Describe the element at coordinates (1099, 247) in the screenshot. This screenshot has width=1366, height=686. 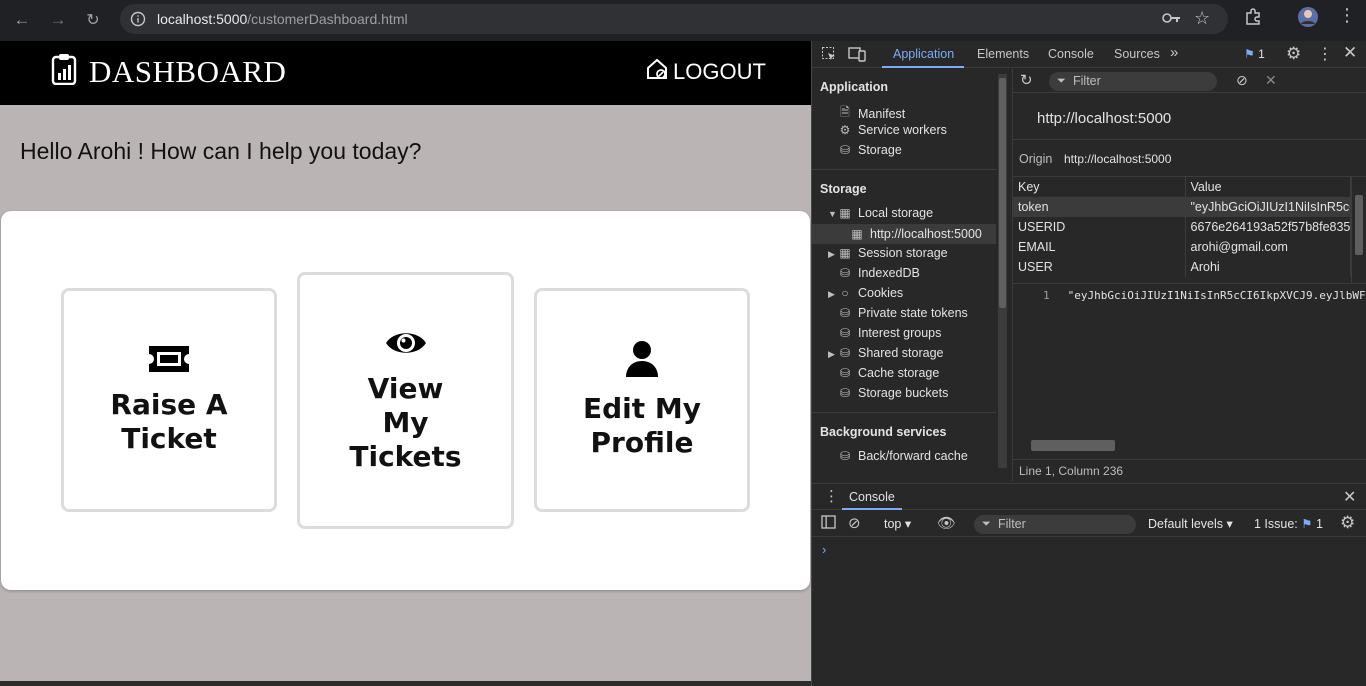
I see `table-cell-key: EMAIL` at that location.